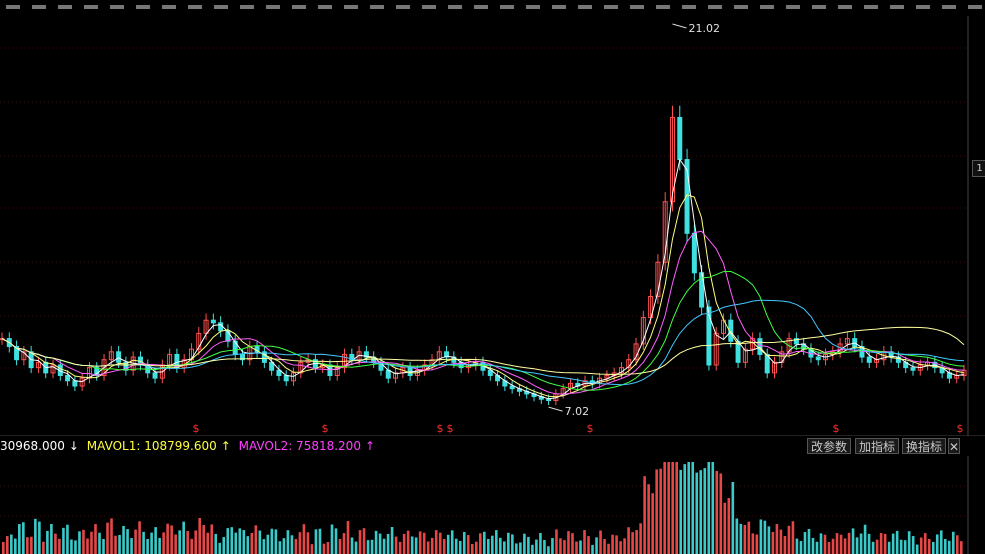  Describe the element at coordinates (299, 446) in the screenshot. I see `mavol2-label: MAVOL2: 75818.200` at that location.